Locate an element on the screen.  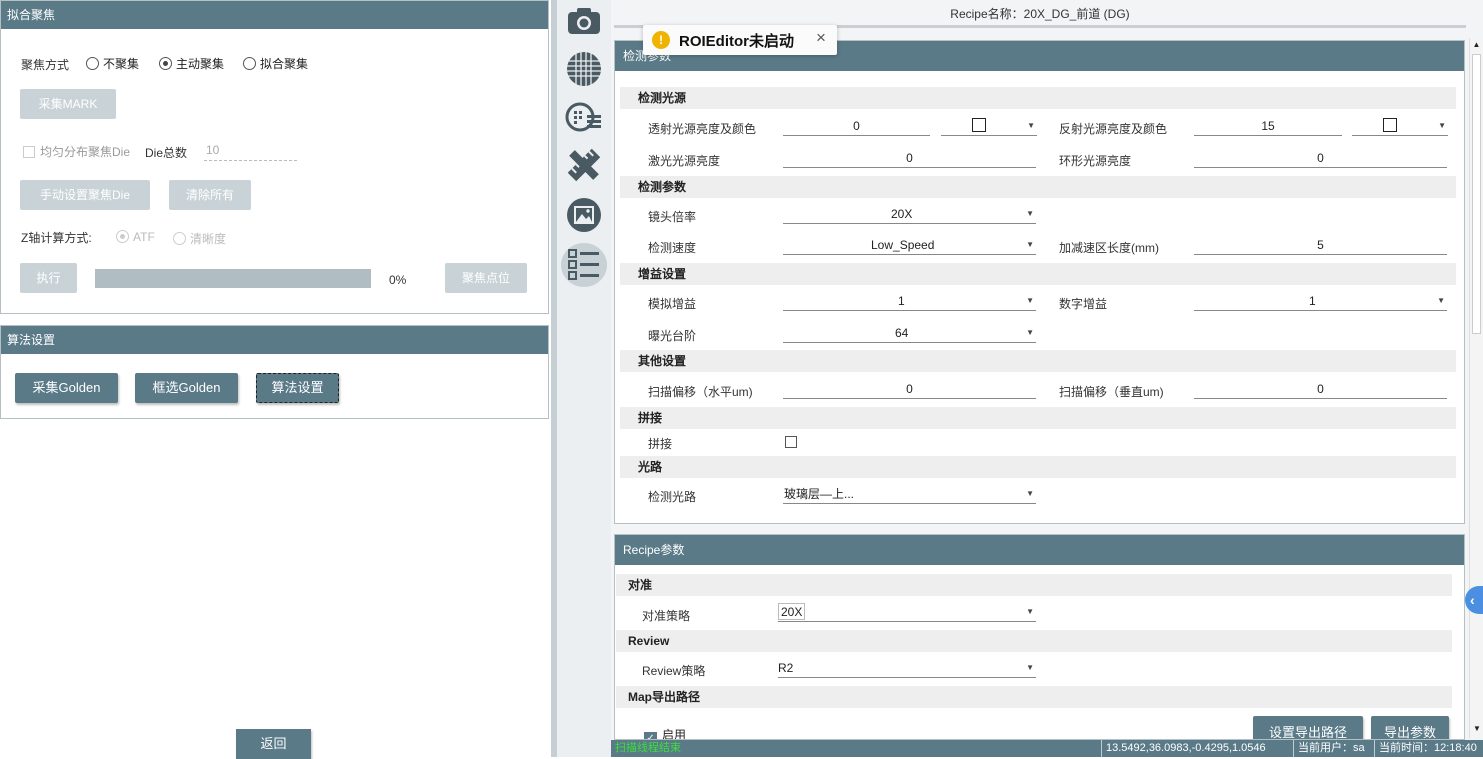
align-section: 对准 is located at coordinates (1034, 585).